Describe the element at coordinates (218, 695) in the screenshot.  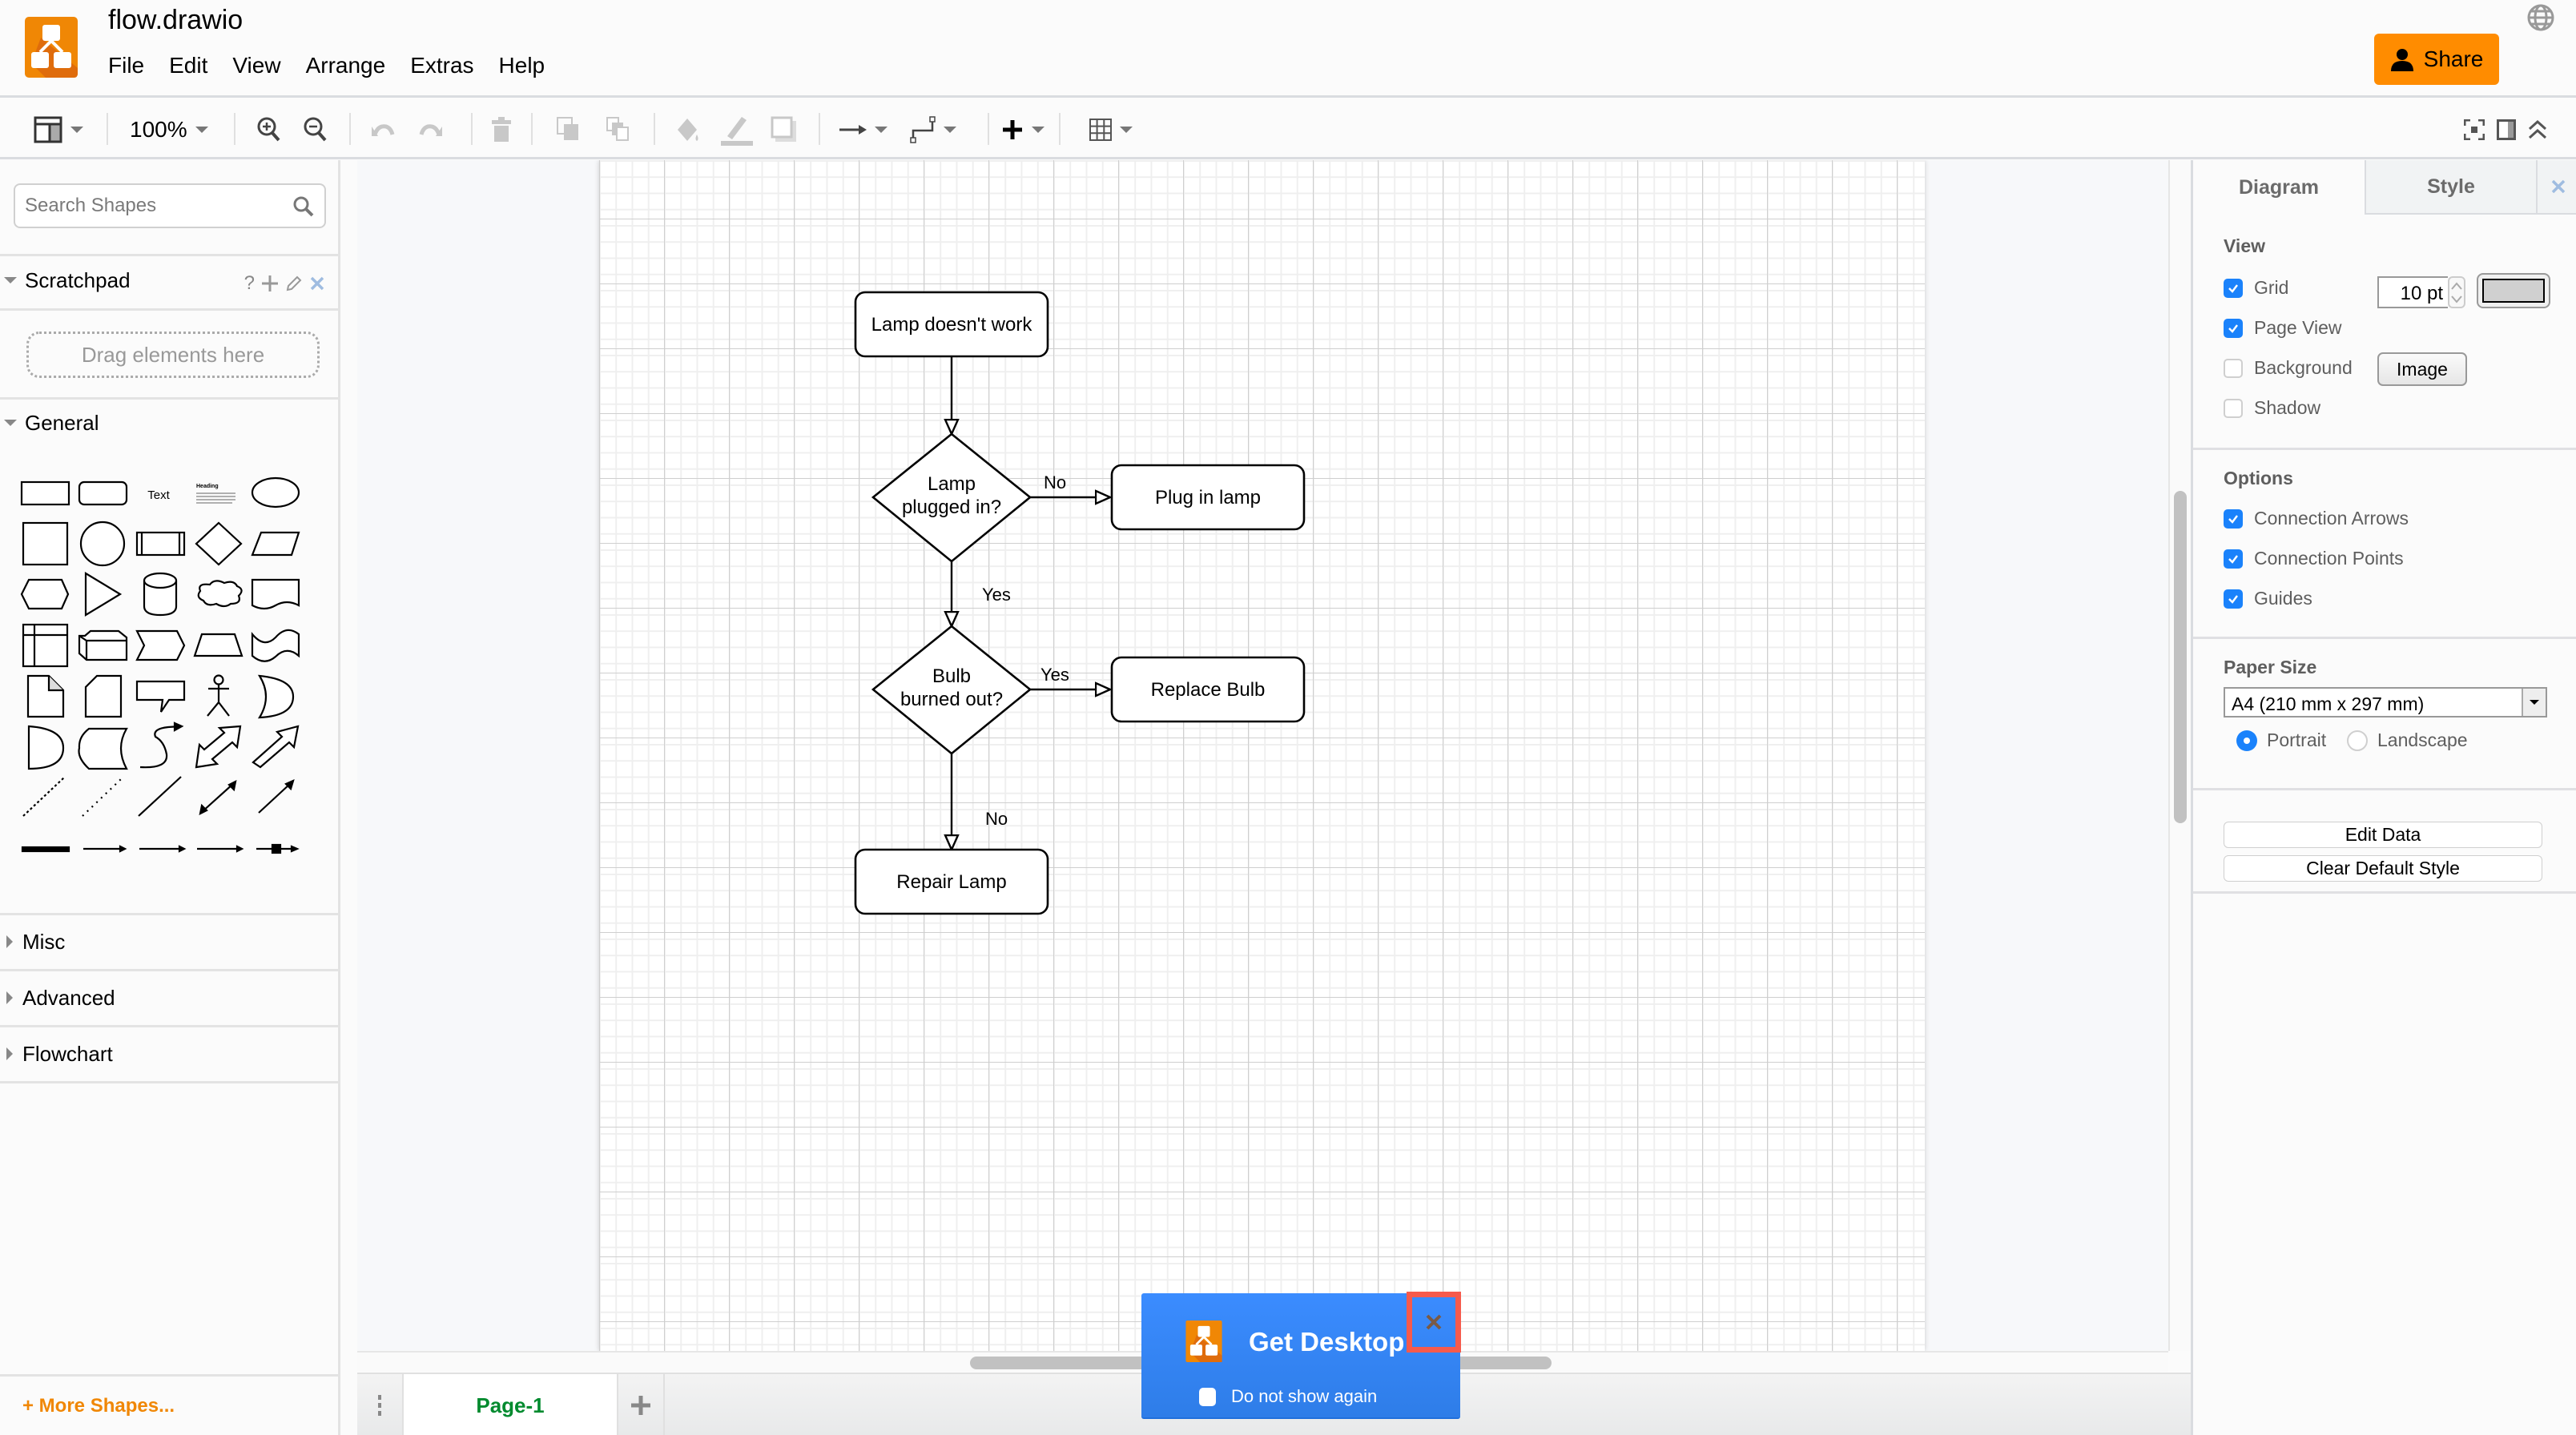
I see `shape-actor` at that location.